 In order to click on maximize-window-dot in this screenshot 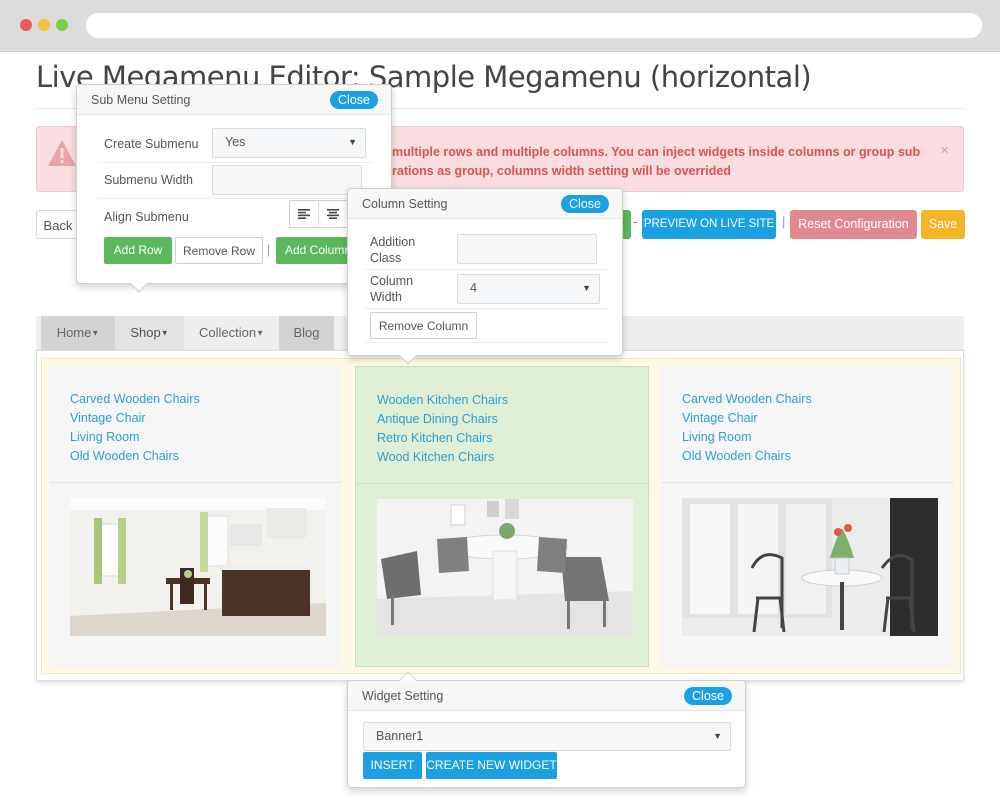, I will do `click(62, 25)`.